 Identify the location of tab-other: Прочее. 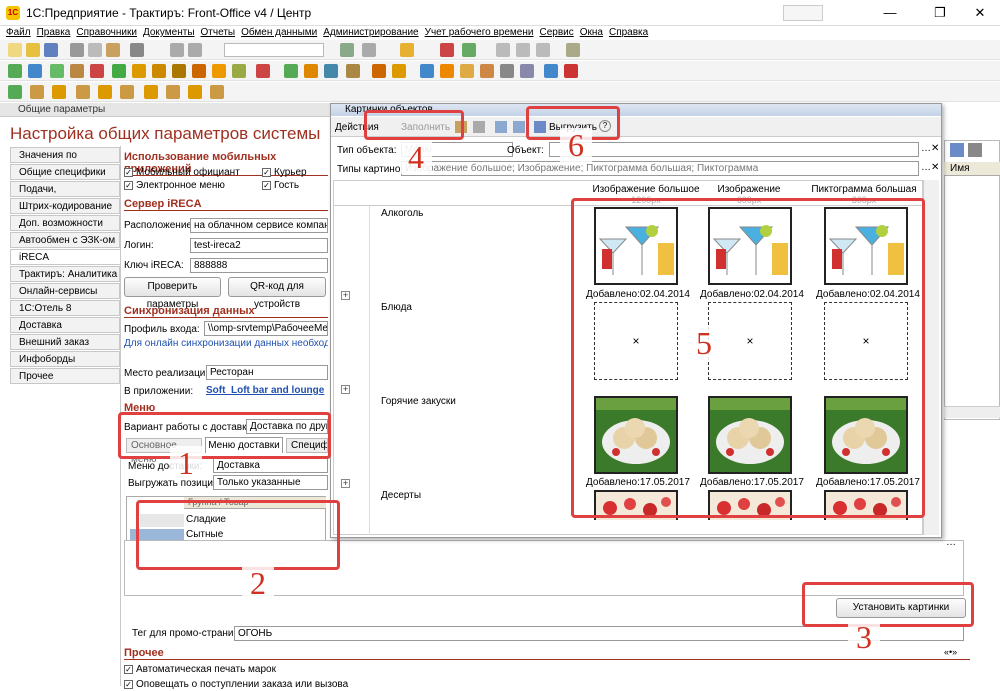
(65, 376).